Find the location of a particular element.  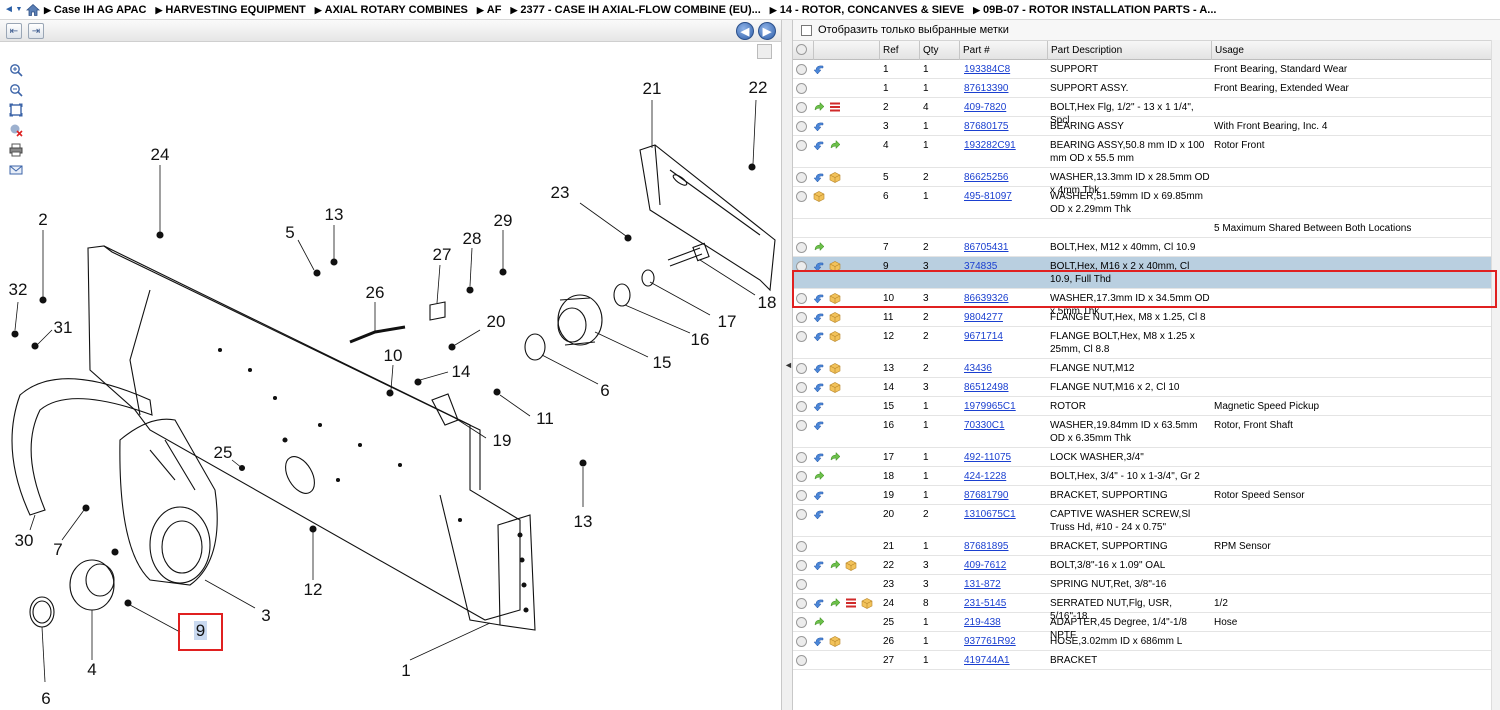

pane-splitter: ◄ is located at coordinates (787, 365).